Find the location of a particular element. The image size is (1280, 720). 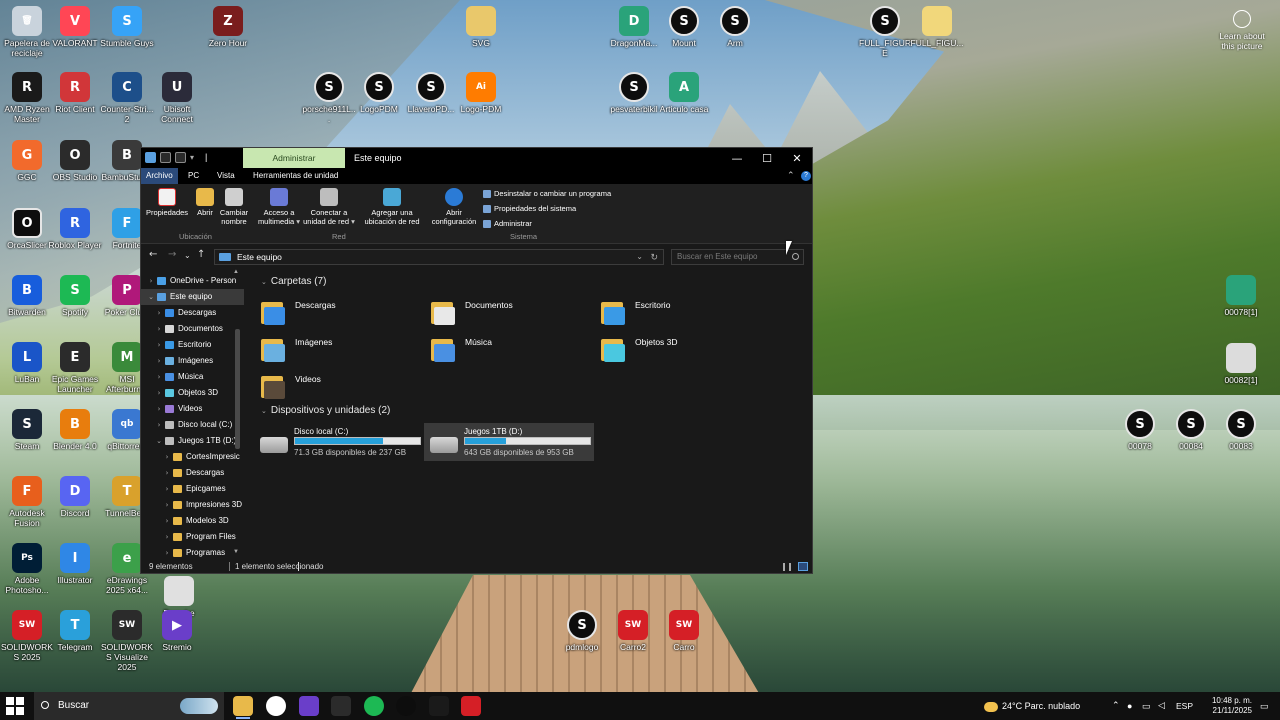

language-indicator: ESP is located at coordinates (1184, 706).